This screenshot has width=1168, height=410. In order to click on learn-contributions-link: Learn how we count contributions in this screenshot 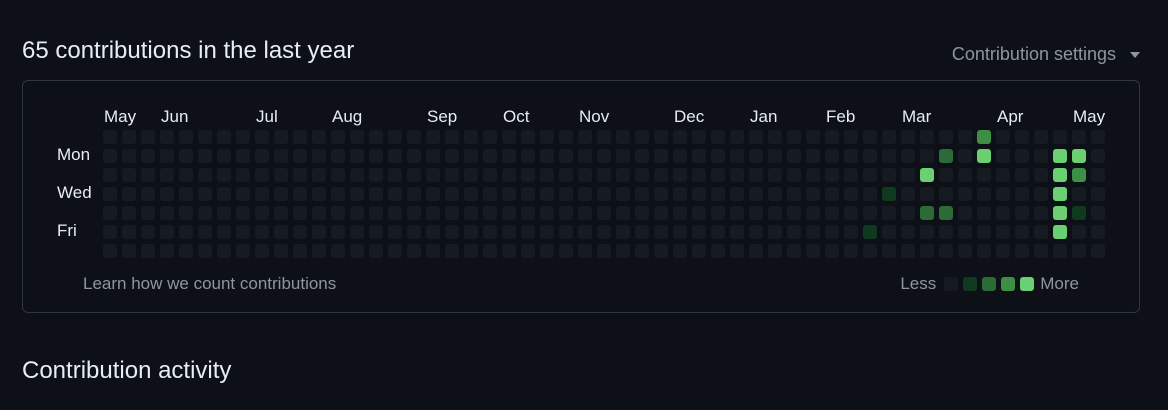, I will do `click(209, 284)`.